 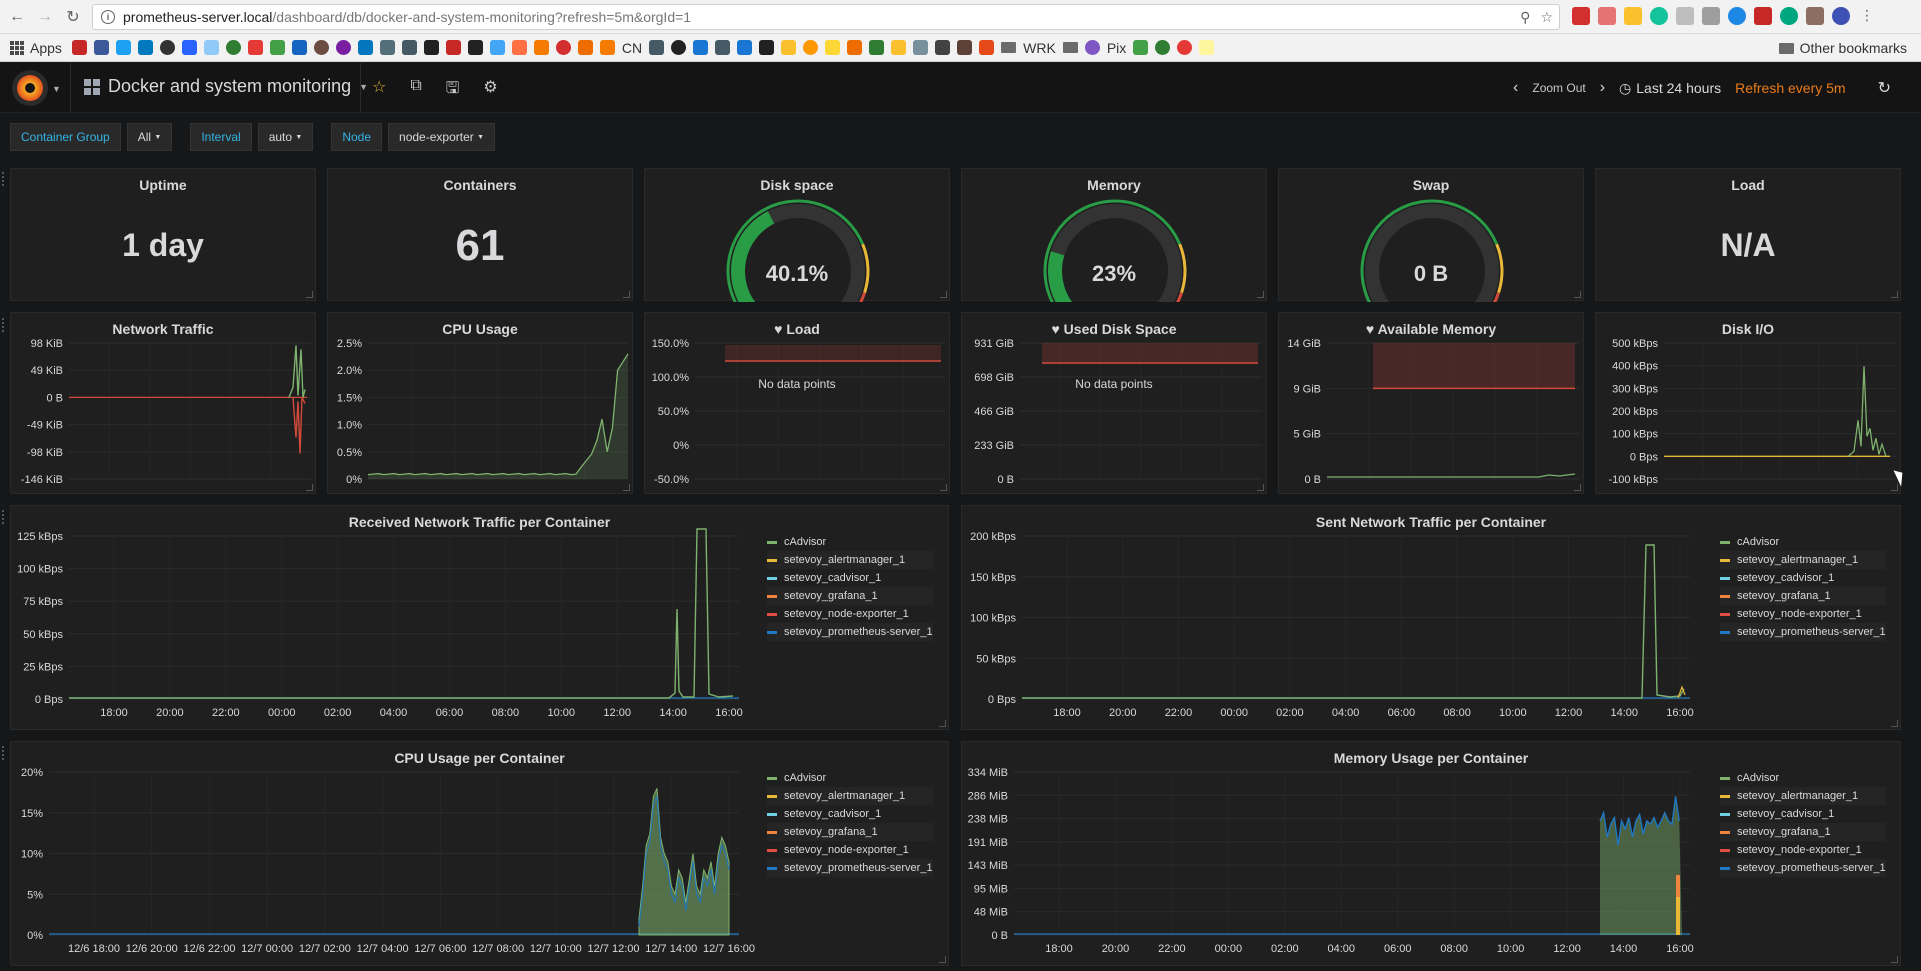 I want to click on bookmark-cn: CN, so click(x=632, y=48).